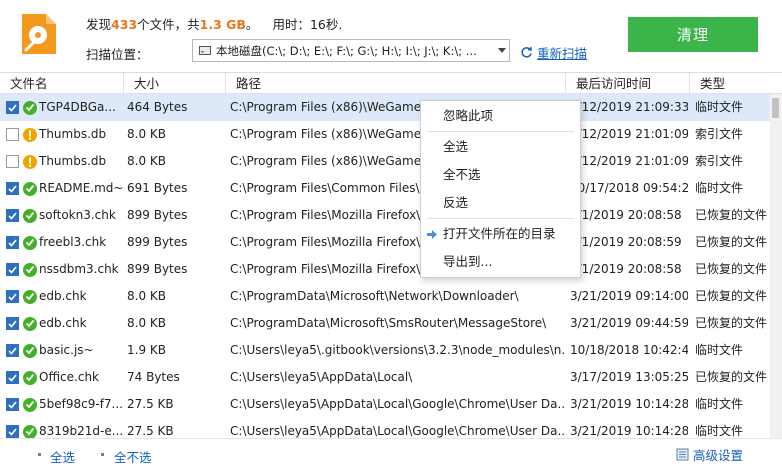 The width and height of the screenshot is (782, 470). Describe the element at coordinates (500, 131) in the screenshot. I see `menu-separator` at that location.